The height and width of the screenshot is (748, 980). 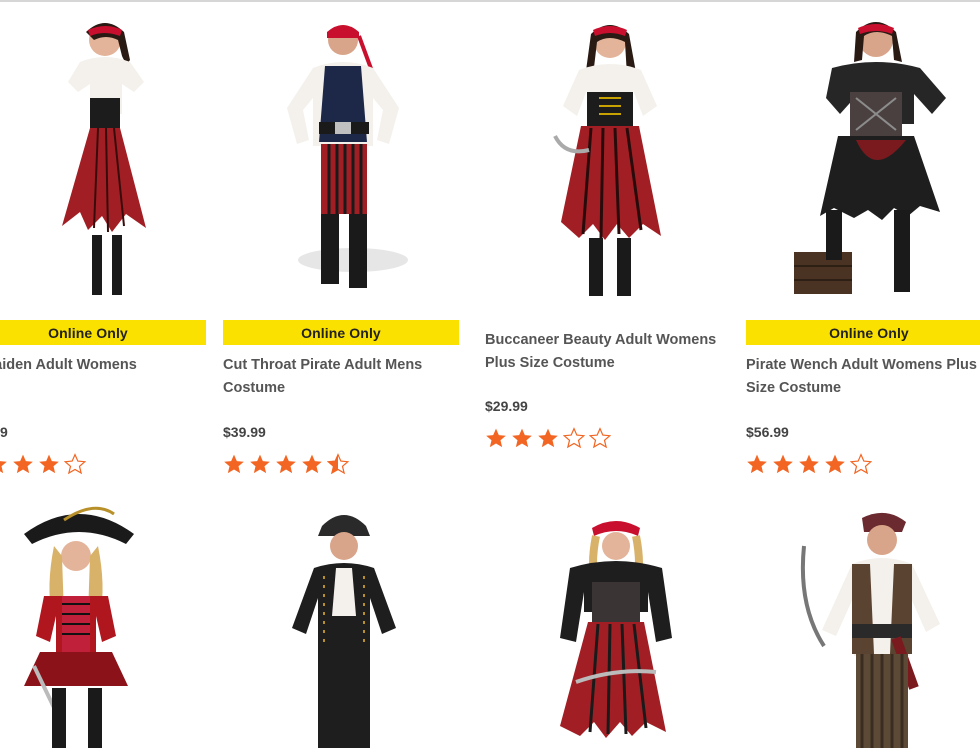 What do you see at coordinates (68, 365) in the screenshot?
I see `product-name-1-line1: e Maiden Adult Womens` at bounding box center [68, 365].